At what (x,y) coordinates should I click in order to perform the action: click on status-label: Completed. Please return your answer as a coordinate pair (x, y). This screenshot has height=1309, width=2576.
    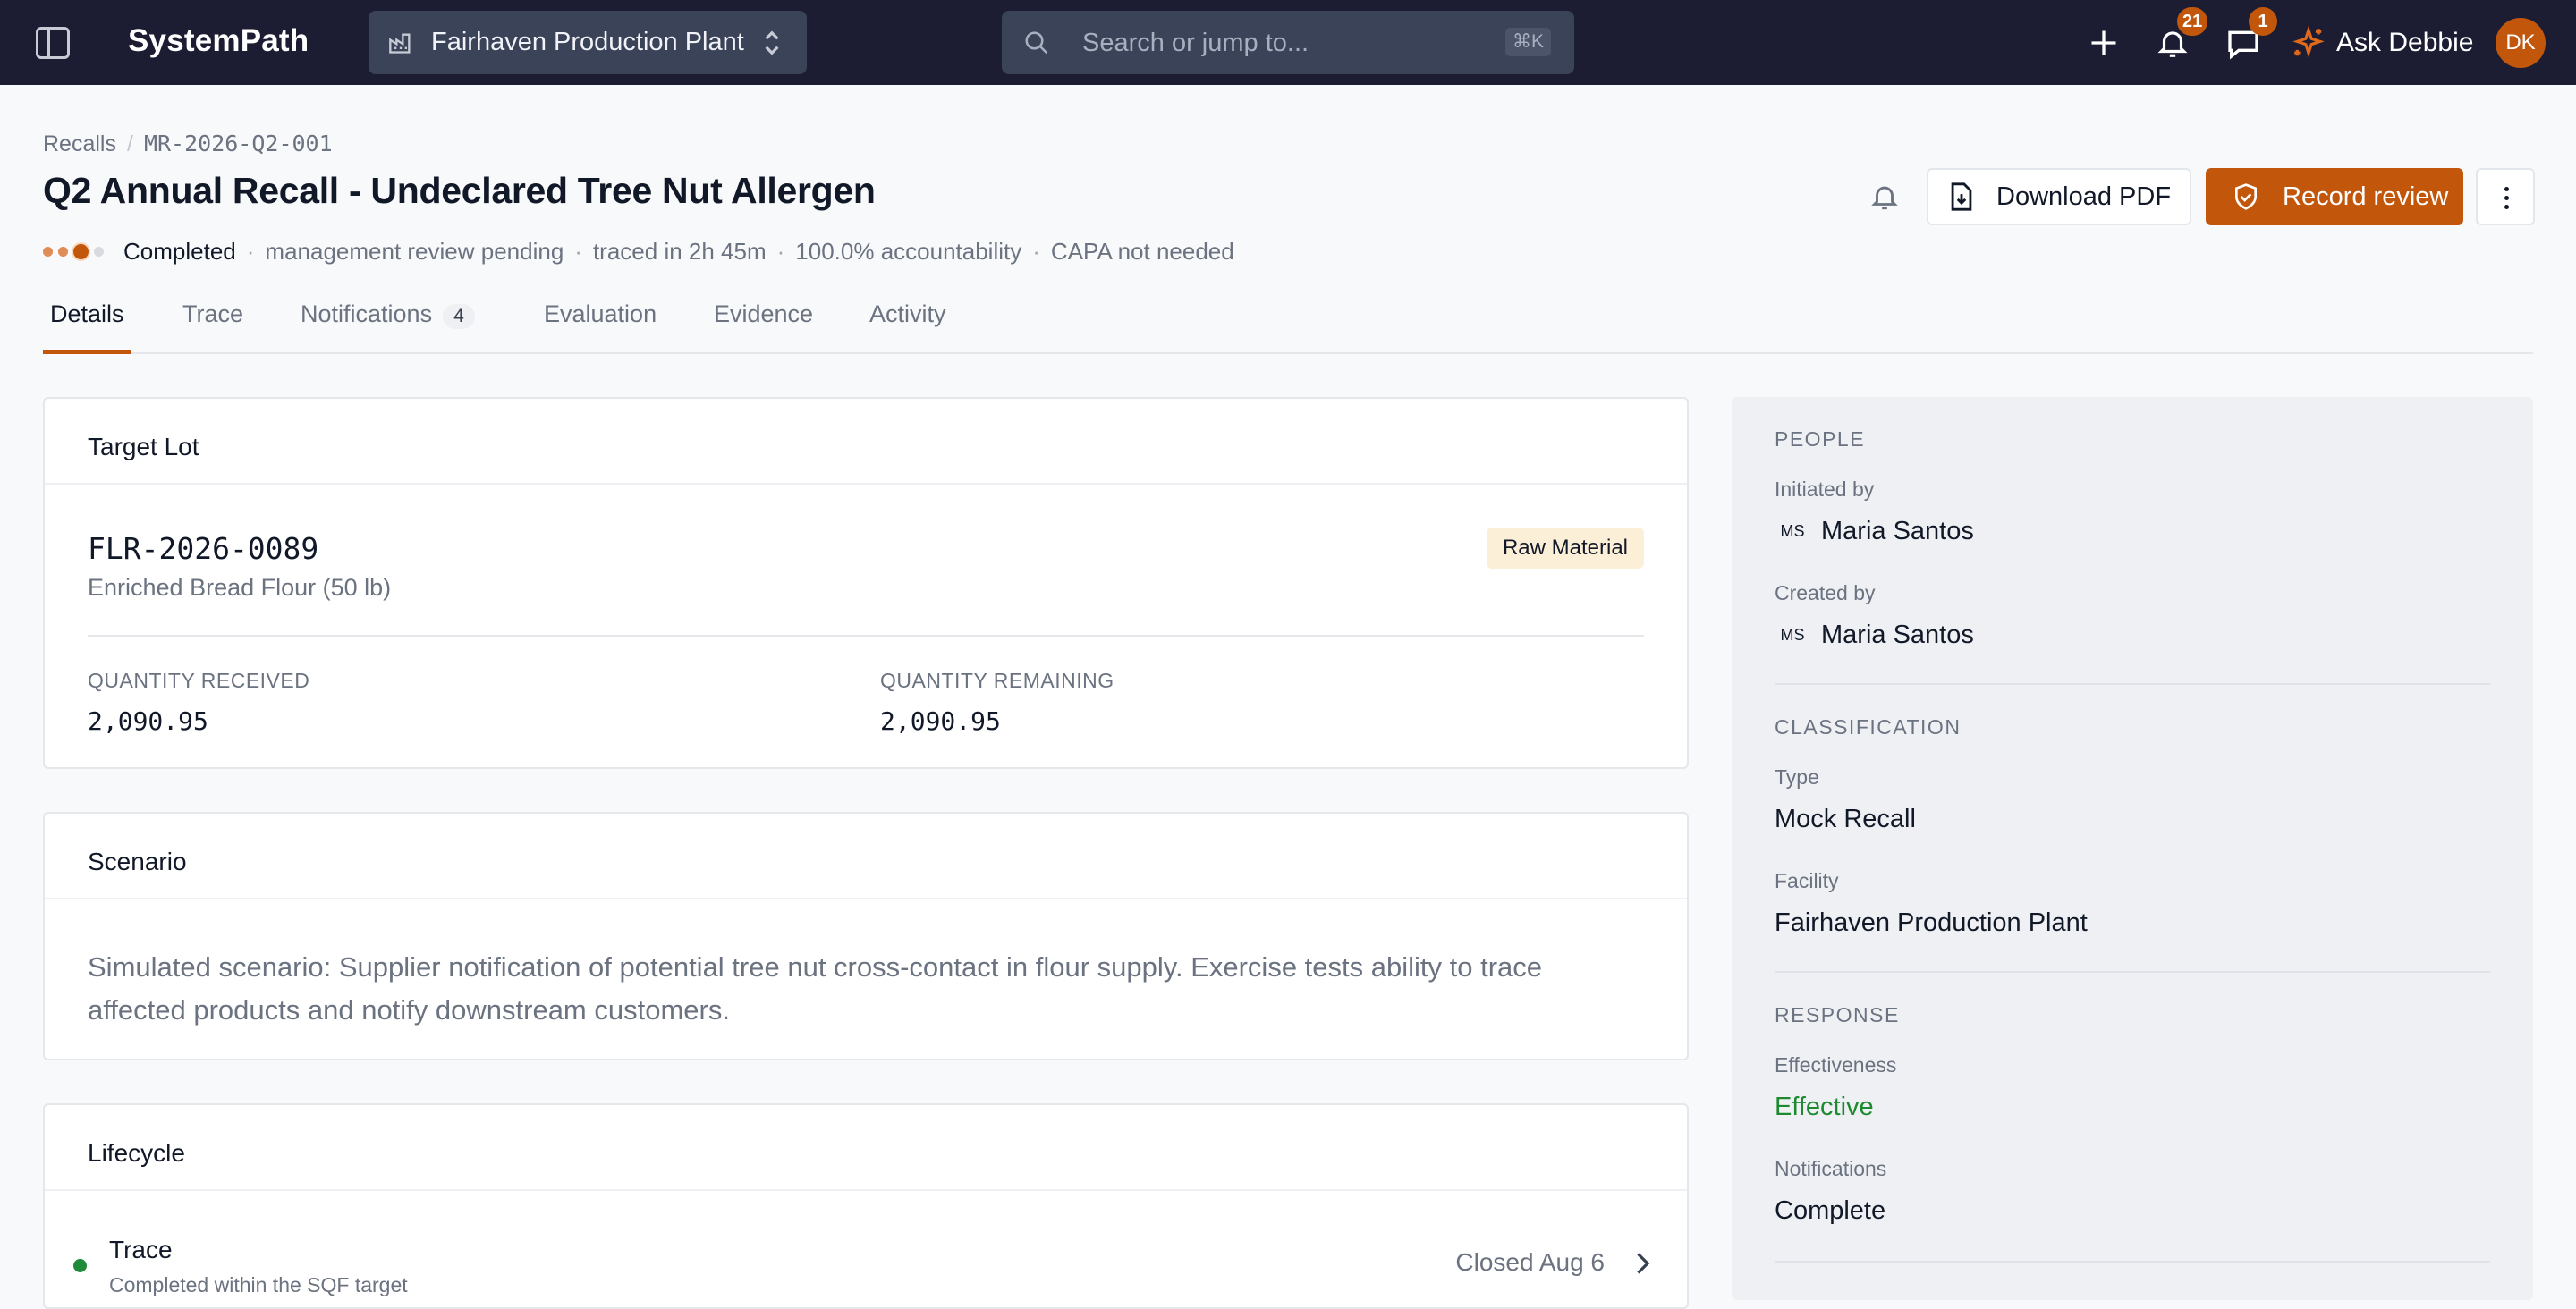
    Looking at the image, I should click on (179, 251).